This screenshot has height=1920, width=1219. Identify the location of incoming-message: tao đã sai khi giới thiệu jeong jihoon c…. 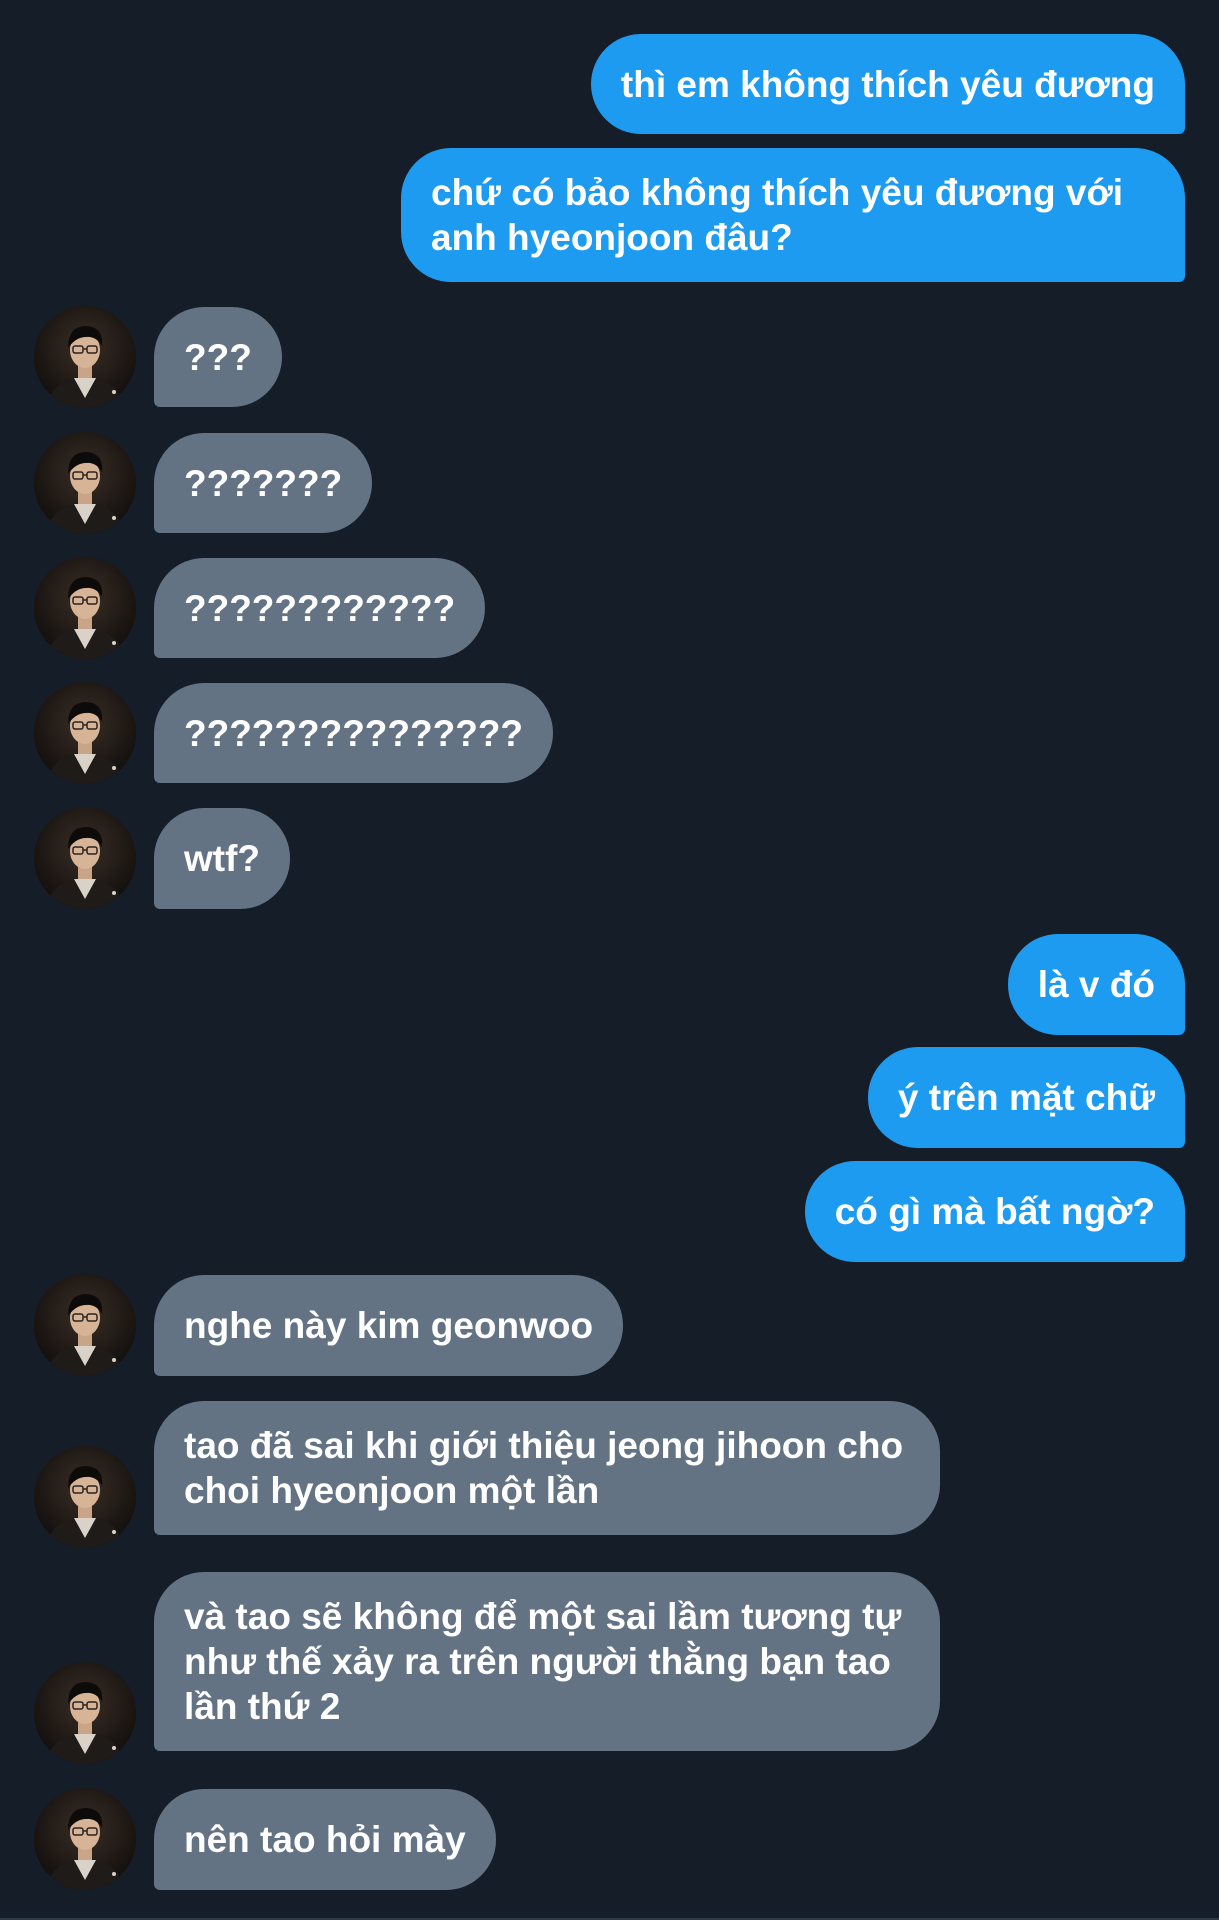
(547, 1468).